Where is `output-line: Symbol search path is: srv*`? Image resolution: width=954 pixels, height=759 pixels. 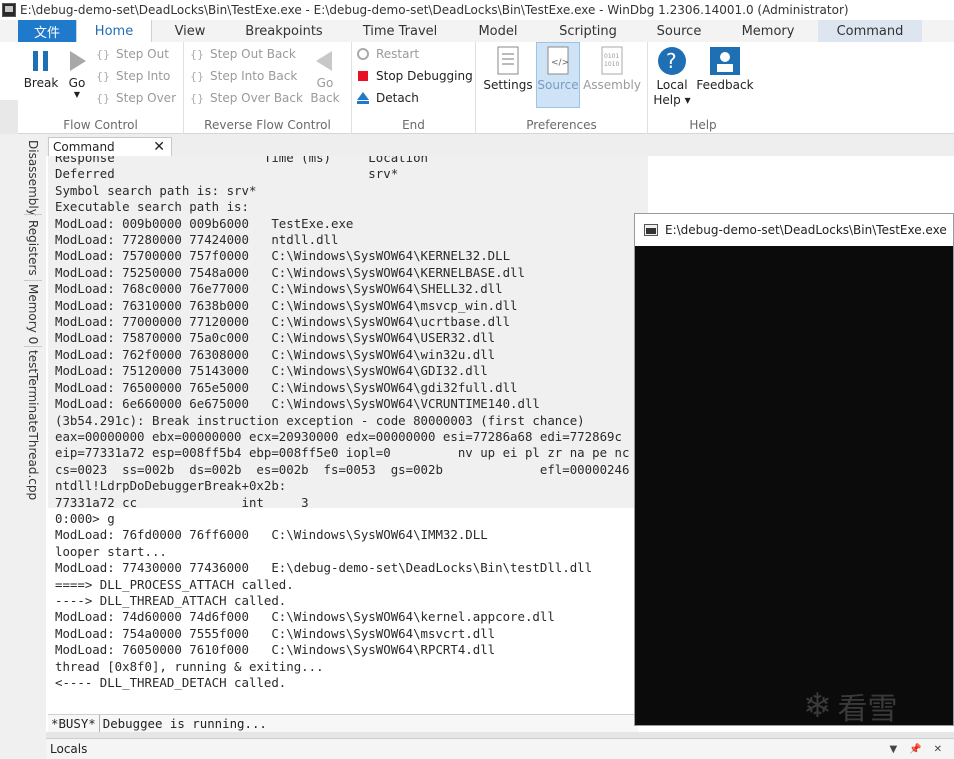 output-line: Symbol search path is: srv* is located at coordinates (156, 190).